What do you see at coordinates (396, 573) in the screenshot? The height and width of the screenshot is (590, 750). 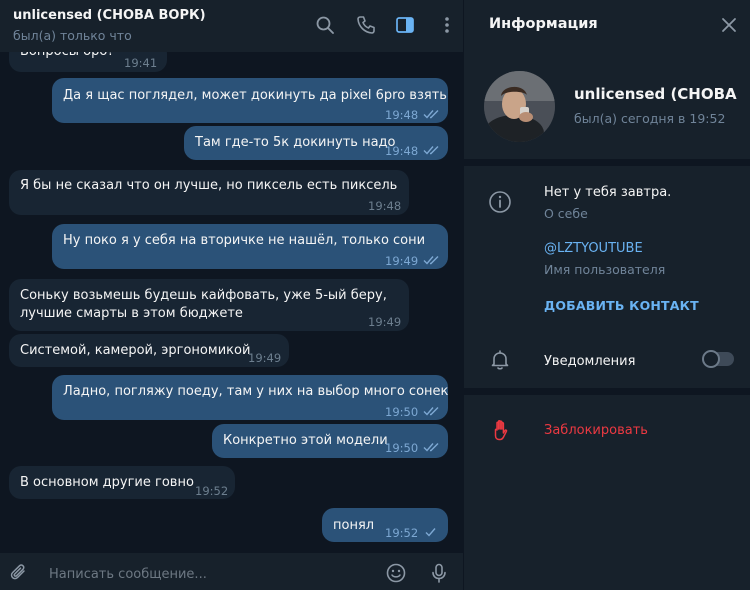 I see `emoji-icon` at bounding box center [396, 573].